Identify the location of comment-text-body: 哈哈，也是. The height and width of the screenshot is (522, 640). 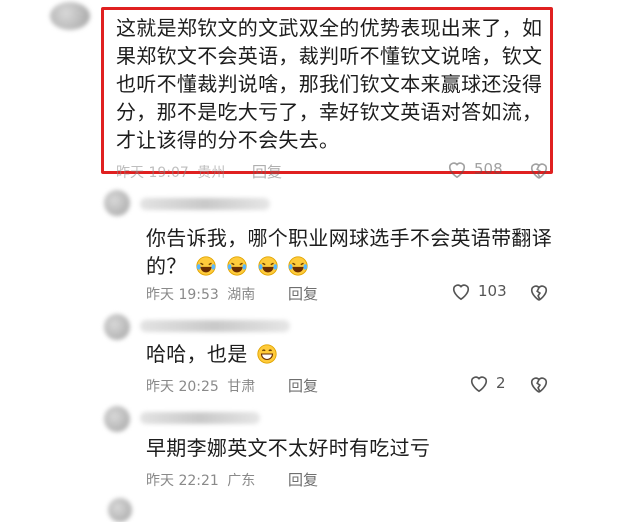
(197, 354).